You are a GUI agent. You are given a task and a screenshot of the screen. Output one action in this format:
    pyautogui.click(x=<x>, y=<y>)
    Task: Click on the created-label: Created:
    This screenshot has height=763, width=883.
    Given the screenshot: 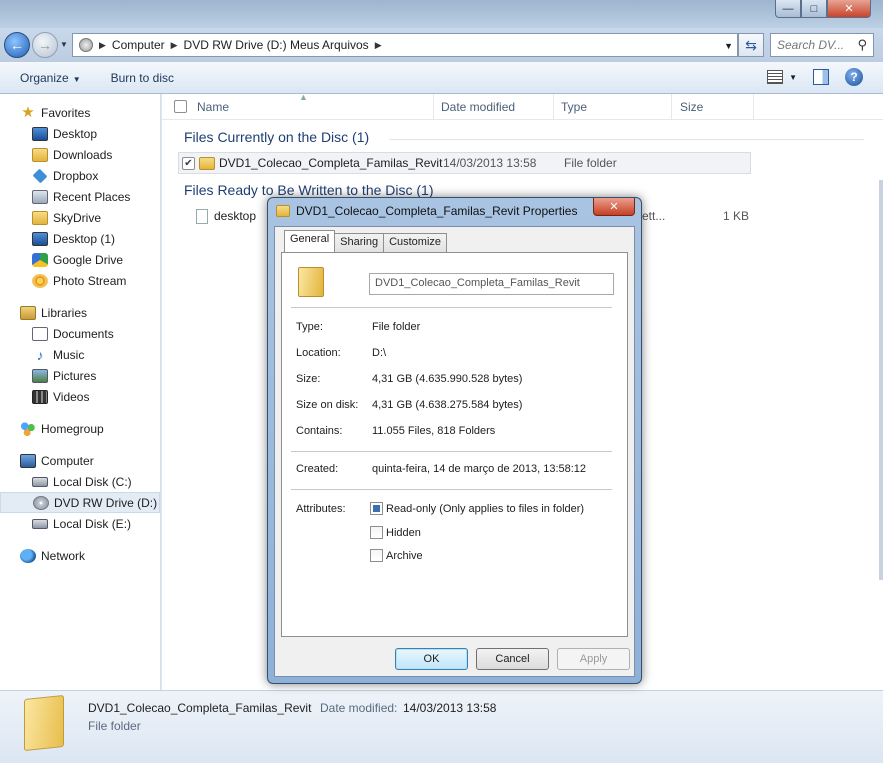 What is the action you would take?
    pyautogui.click(x=317, y=469)
    